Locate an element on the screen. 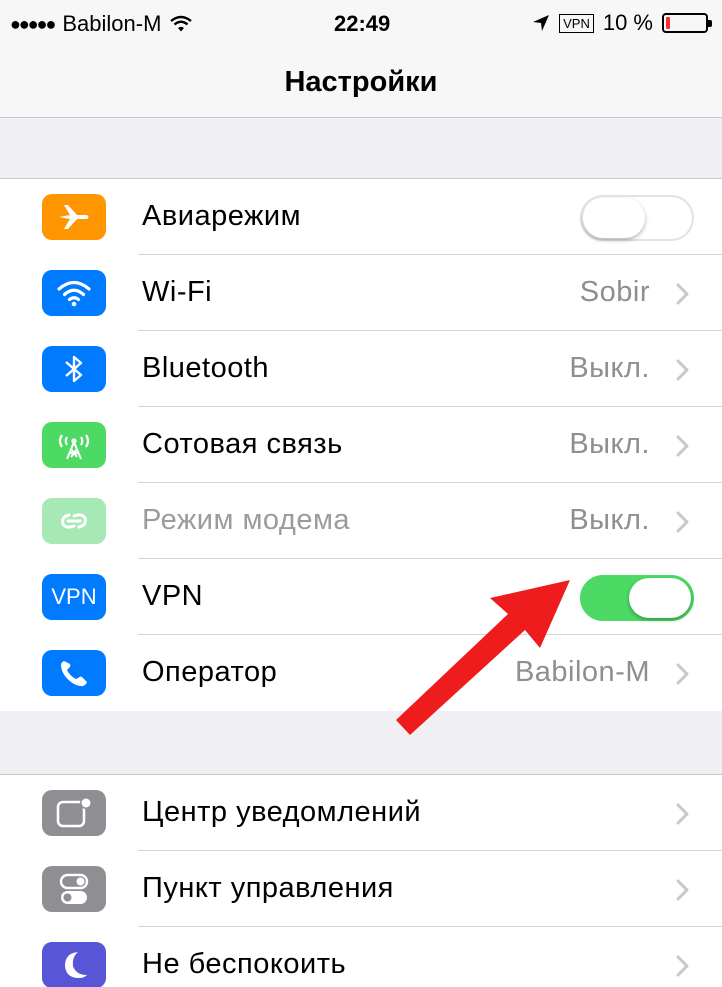 This screenshot has width=722, height=987. settings-row-hotspot-link: Режим модема Выкл. is located at coordinates (361, 521).